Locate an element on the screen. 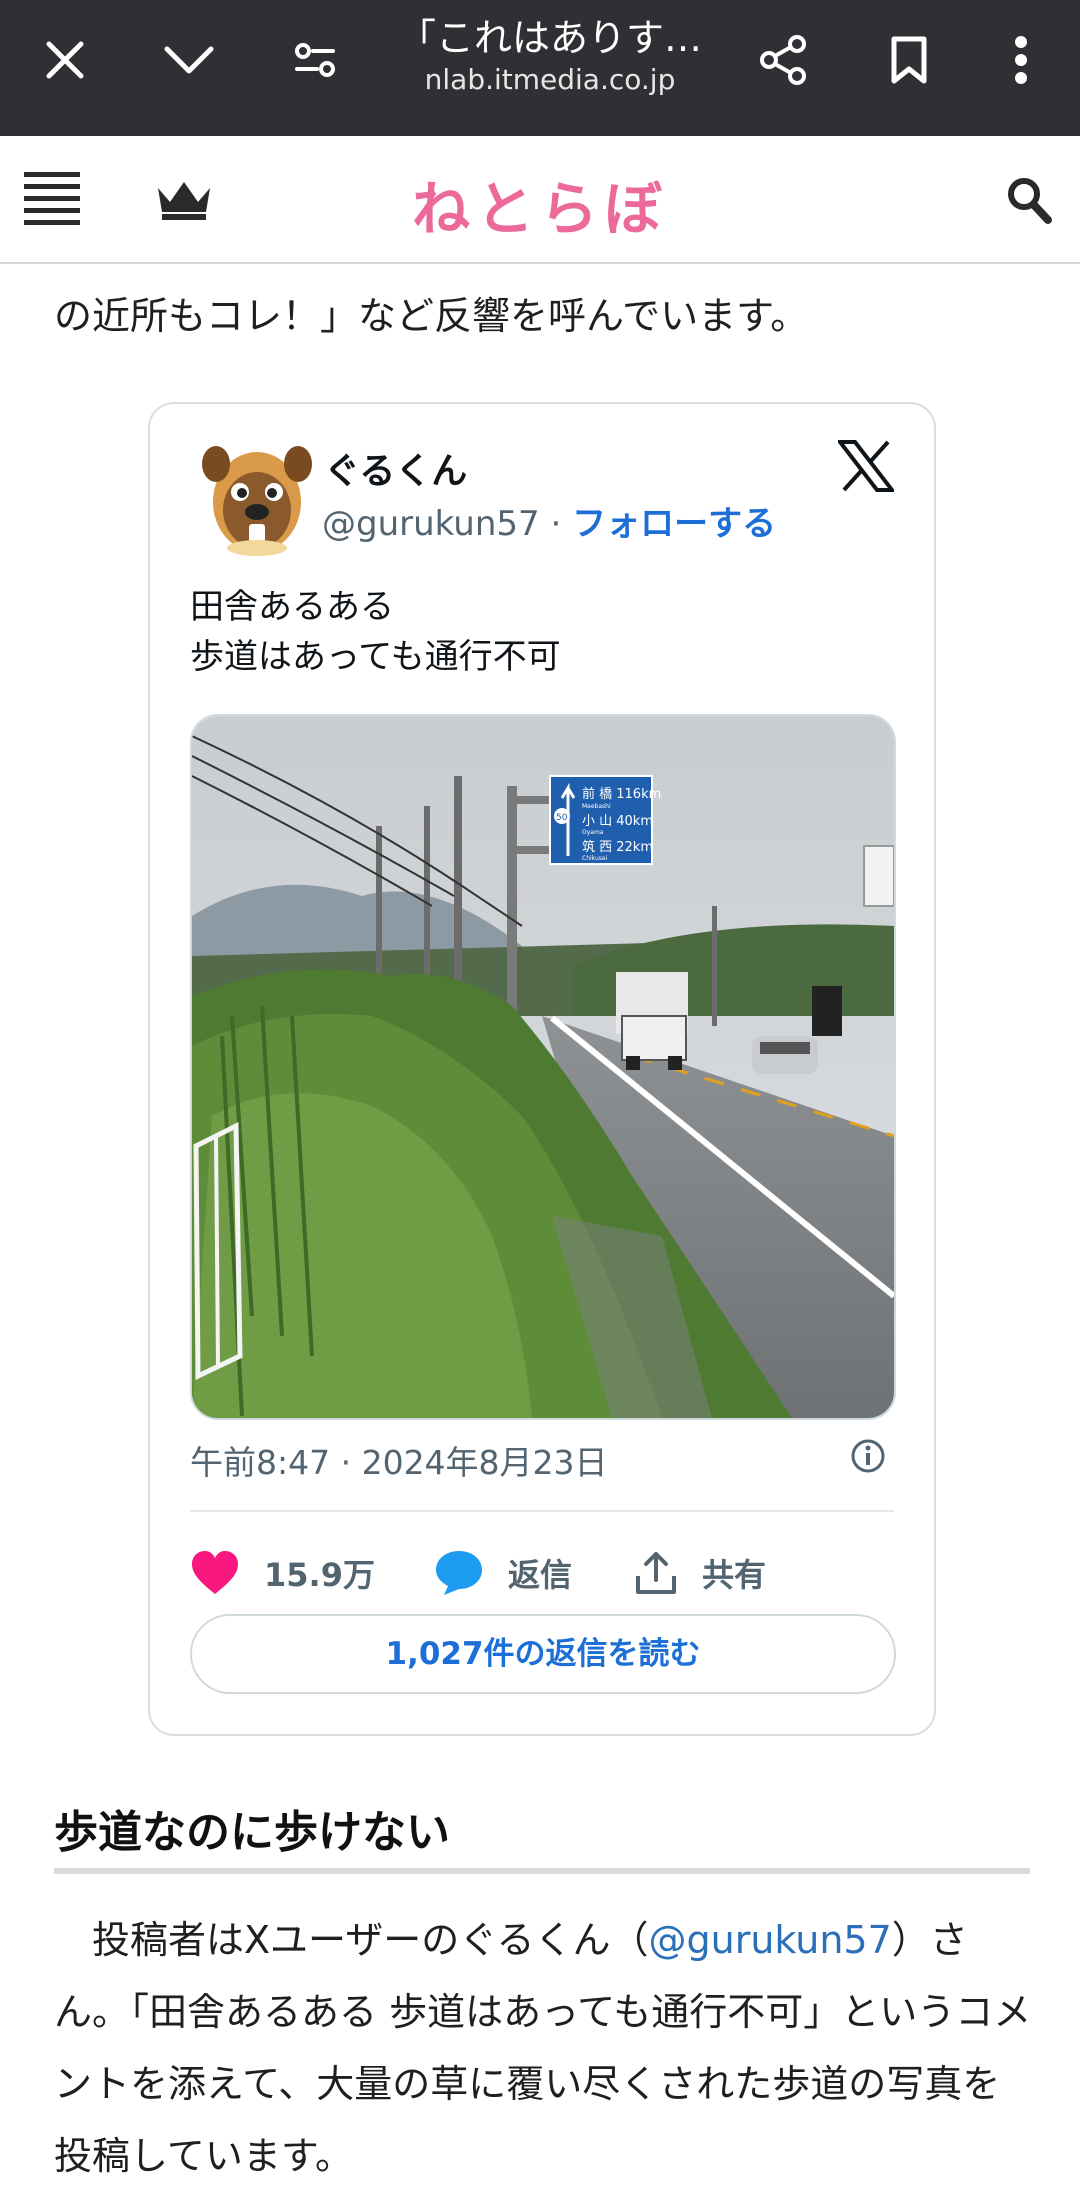 The height and width of the screenshot is (2192, 1080). x-logo-icon is located at coordinates (866, 468).